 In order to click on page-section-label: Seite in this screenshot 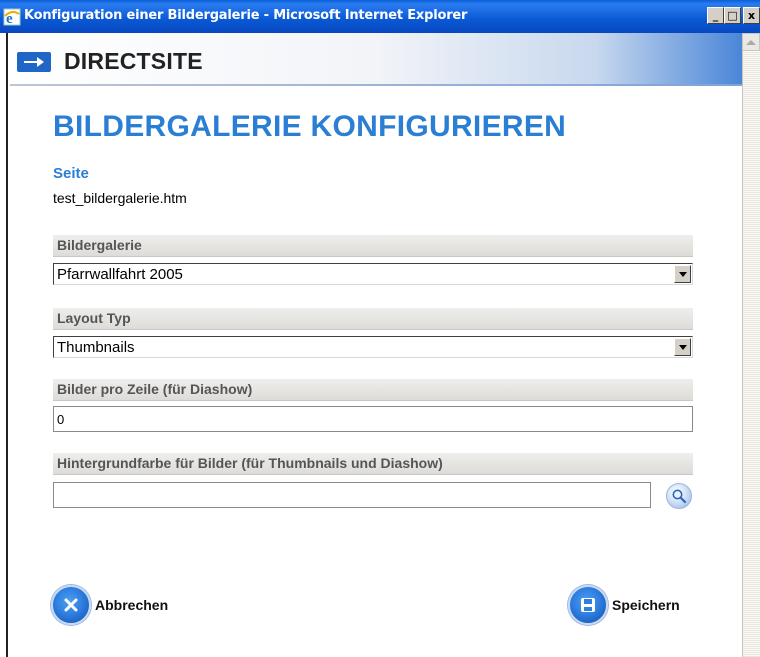, I will do `click(71, 173)`.